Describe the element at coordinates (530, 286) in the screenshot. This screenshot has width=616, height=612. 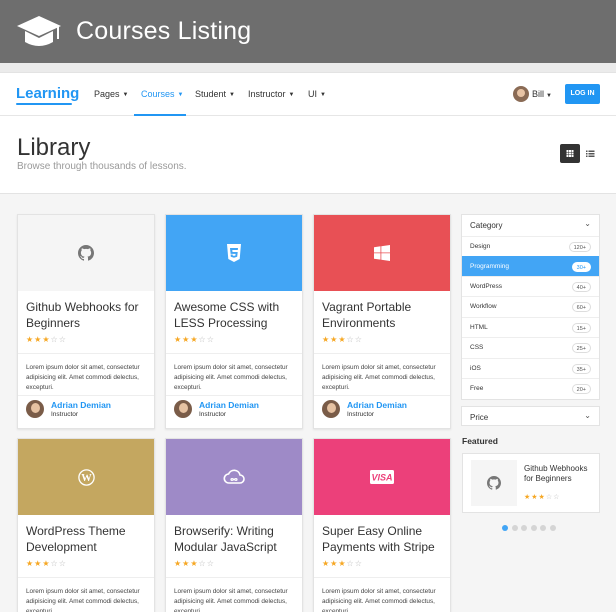
I see `category-item: WordPress 40+` at that location.